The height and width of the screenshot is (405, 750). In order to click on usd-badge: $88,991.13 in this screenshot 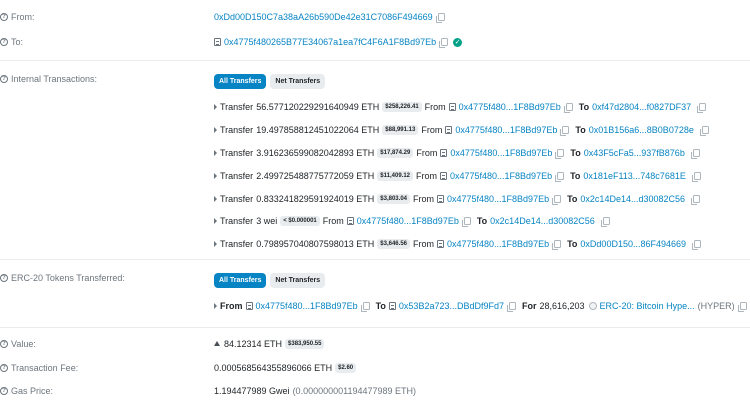, I will do `click(400, 130)`.